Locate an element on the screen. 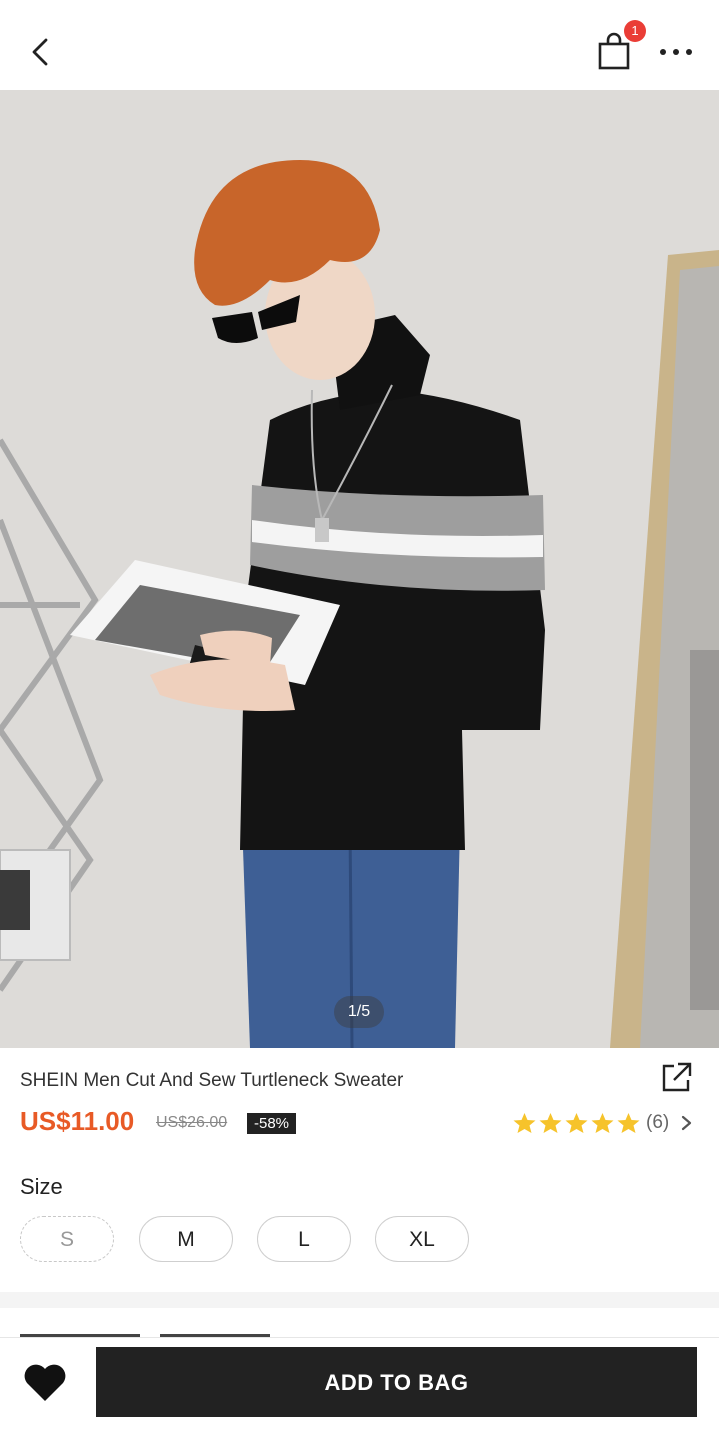 The width and height of the screenshot is (719, 1452). more-button is located at coordinates (676, 50).